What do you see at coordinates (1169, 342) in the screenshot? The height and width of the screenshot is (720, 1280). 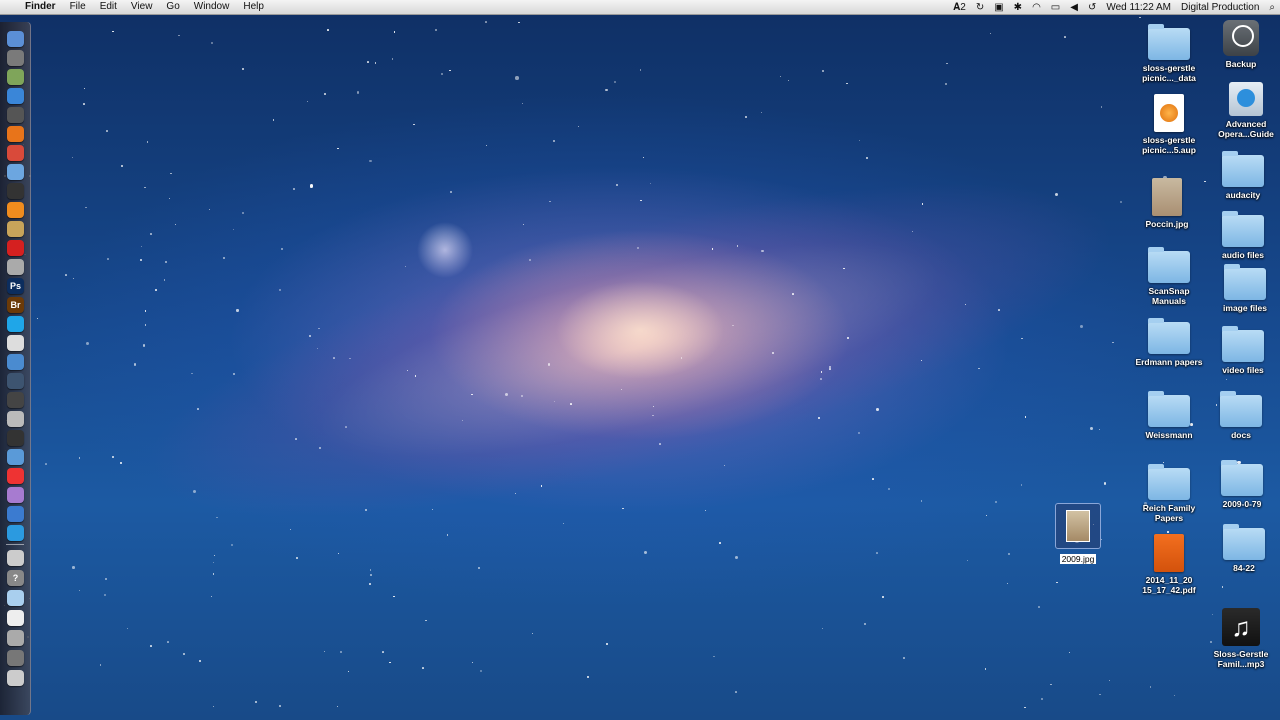 I see `desktop-folder-erdmann: Erdmann papers` at bounding box center [1169, 342].